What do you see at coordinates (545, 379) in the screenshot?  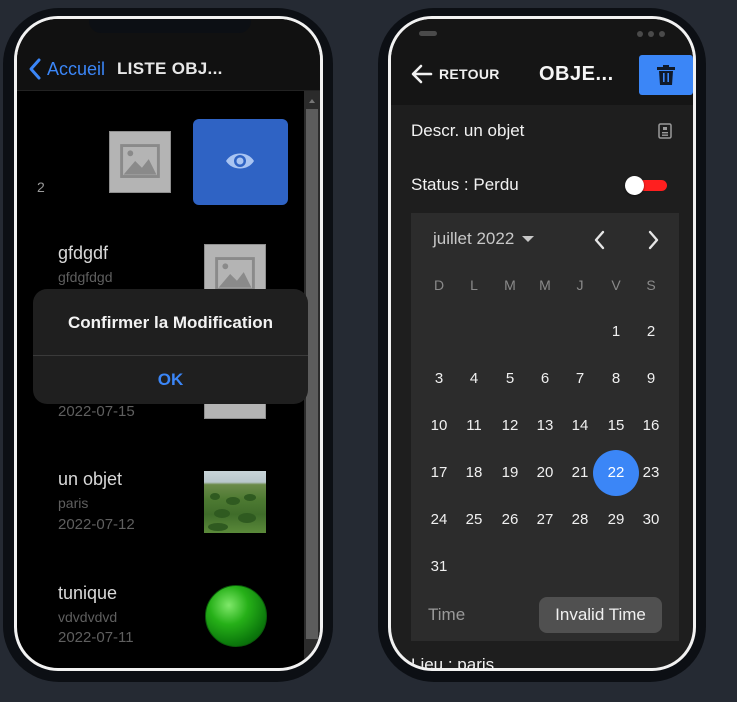 I see `calendar-day: 6` at bounding box center [545, 379].